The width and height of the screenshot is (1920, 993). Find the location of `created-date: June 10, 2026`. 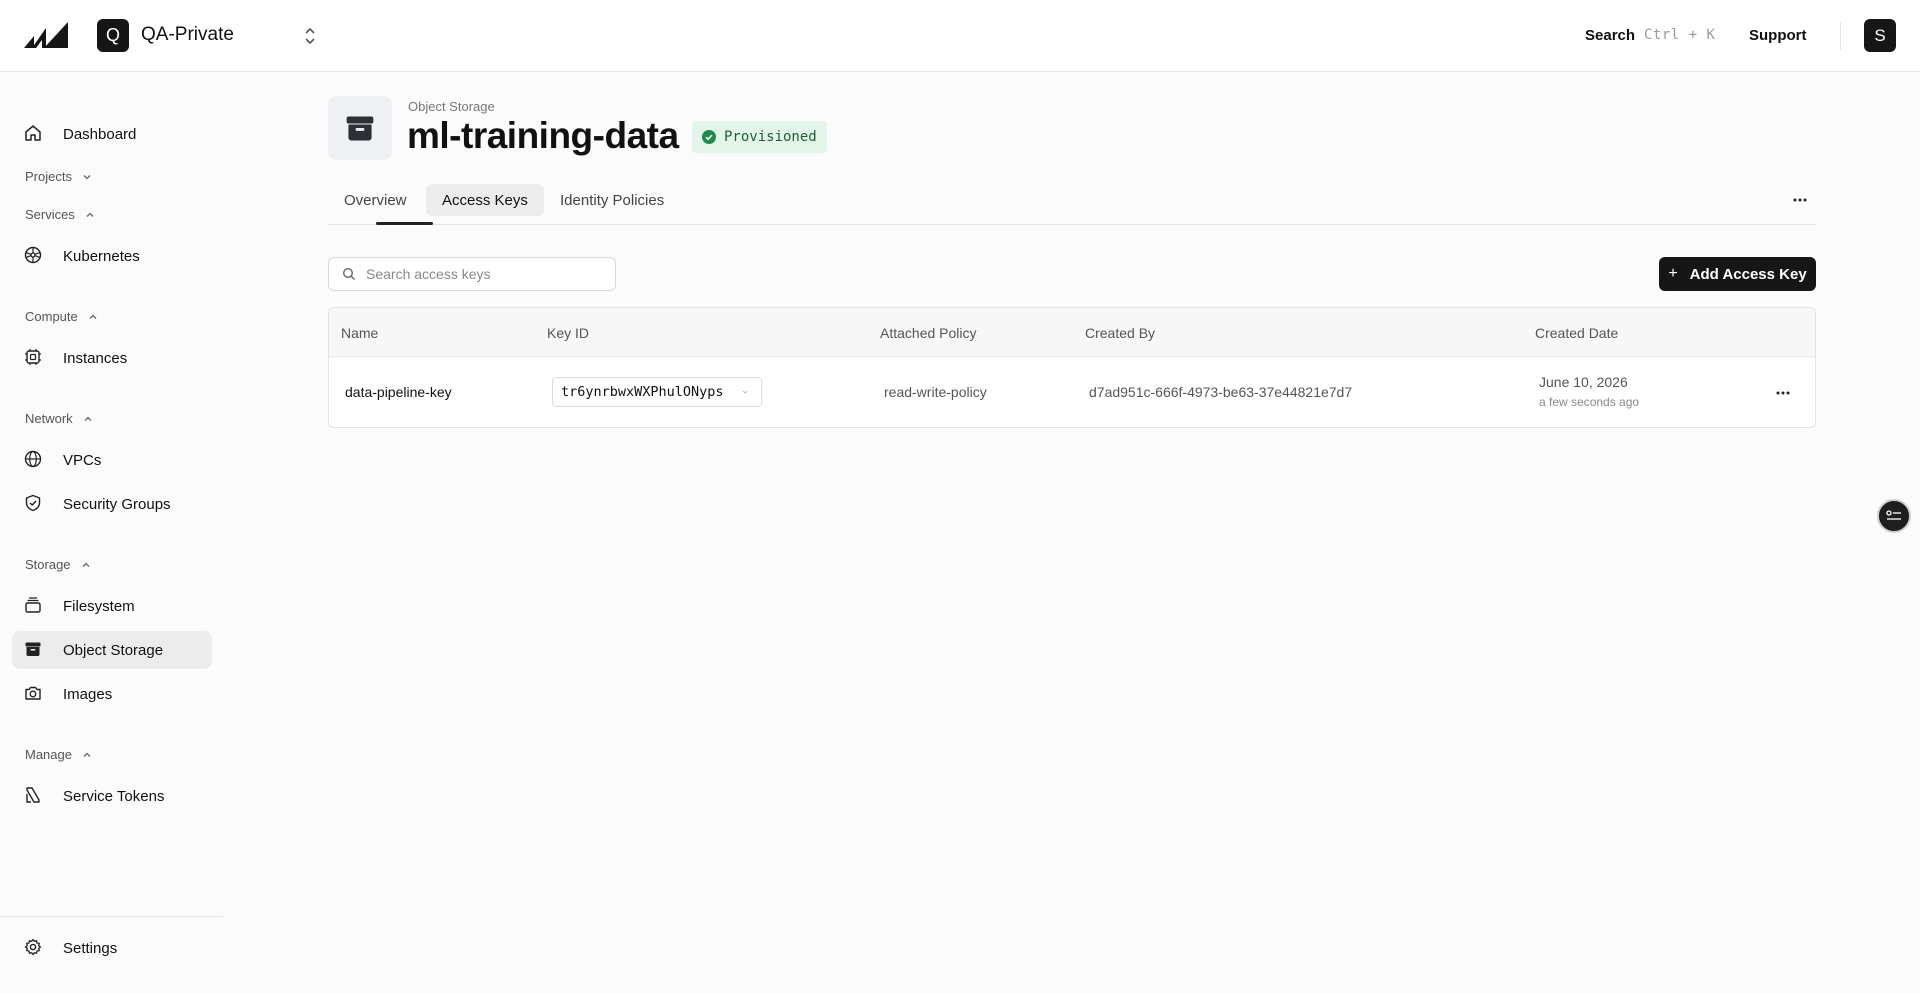

created-date: June 10, 2026 is located at coordinates (1583, 382).